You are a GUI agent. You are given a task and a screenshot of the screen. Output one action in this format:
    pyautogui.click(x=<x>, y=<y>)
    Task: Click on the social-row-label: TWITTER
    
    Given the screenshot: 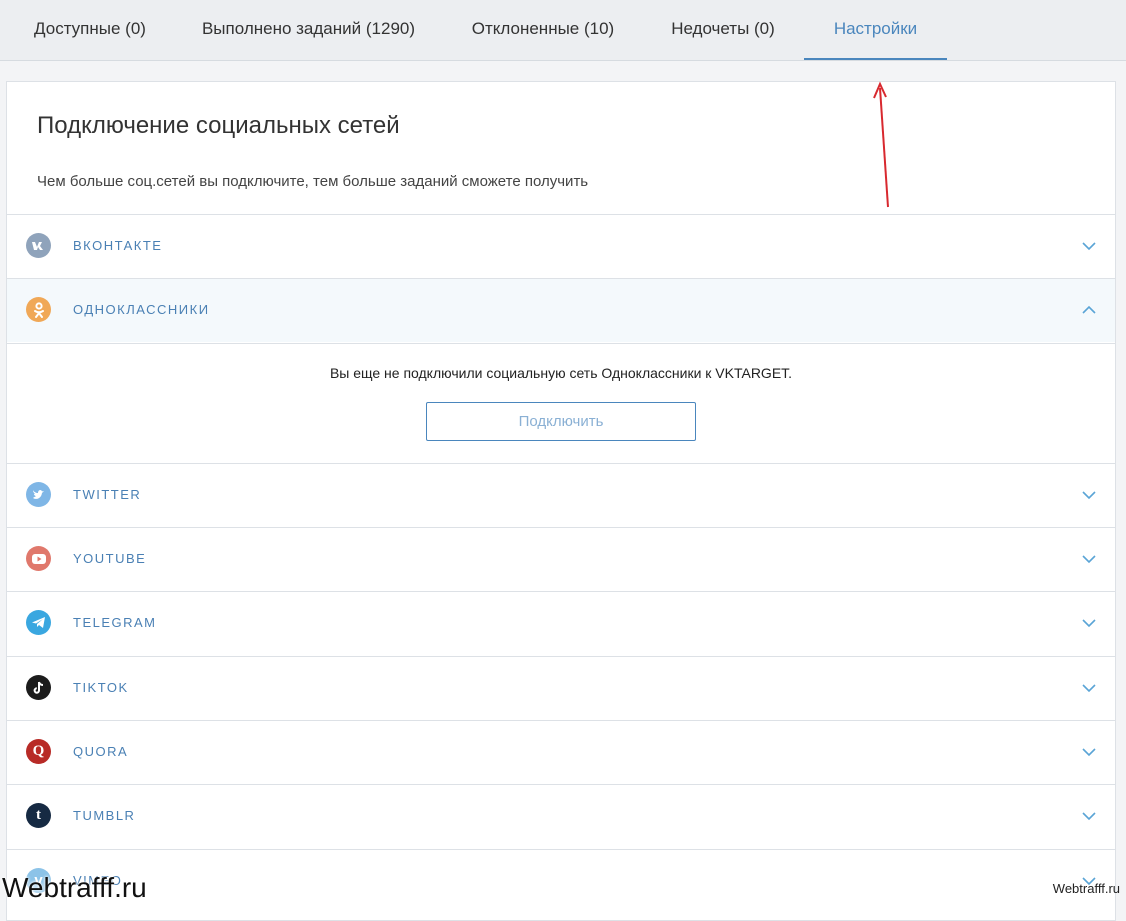 What is the action you would take?
    pyautogui.click(x=107, y=494)
    